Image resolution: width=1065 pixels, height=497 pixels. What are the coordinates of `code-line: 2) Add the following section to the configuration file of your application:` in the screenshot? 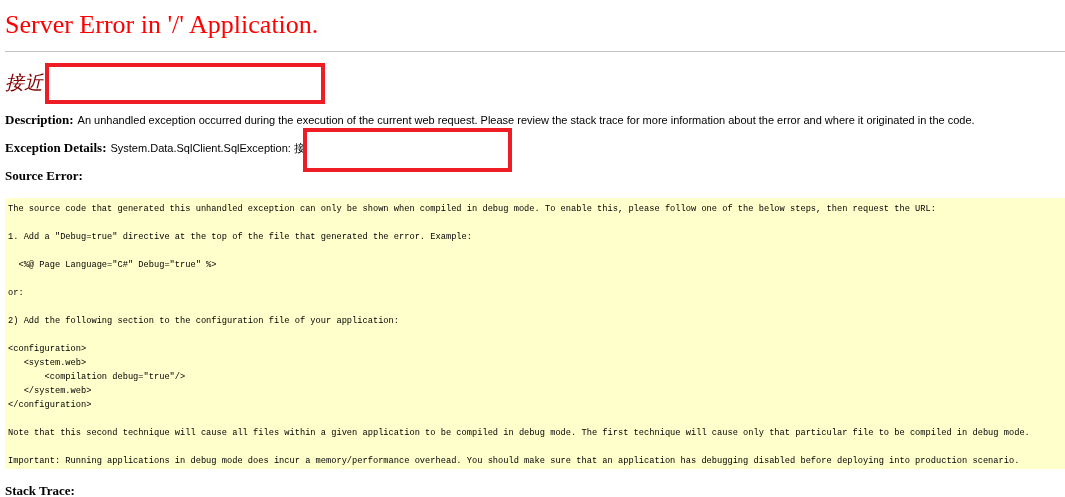 It's located at (204, 321).